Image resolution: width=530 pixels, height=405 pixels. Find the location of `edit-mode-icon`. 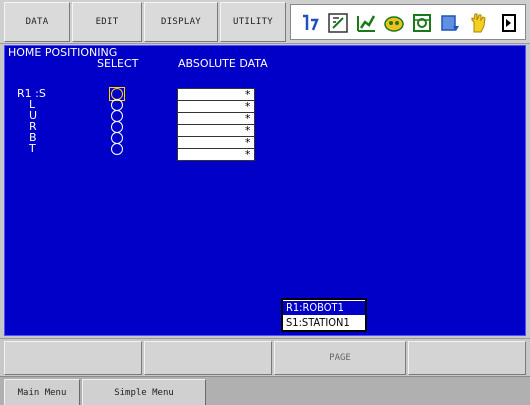

edit-mode-icon is located at coordinates (338, 23).